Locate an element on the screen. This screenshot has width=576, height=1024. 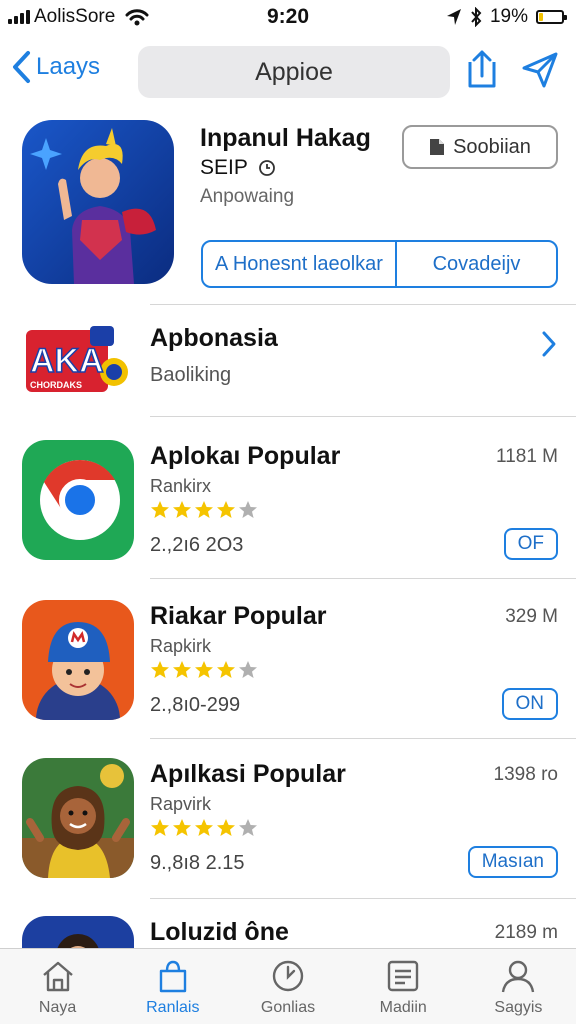
app-name: Apılkasi Popular is located at coordinates (248, 774).